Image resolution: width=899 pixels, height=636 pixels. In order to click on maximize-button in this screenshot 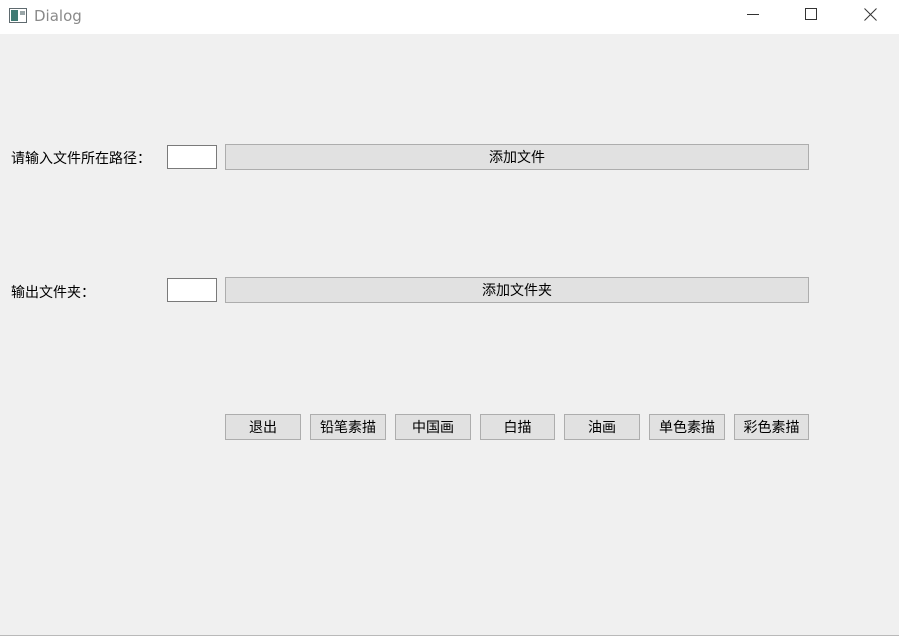, I will do `click(811, 16)`.